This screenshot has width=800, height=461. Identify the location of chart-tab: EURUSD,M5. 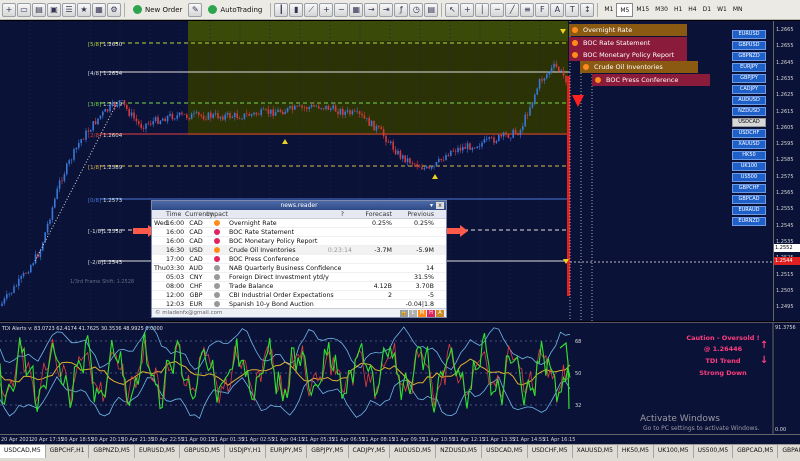
(158, 451).